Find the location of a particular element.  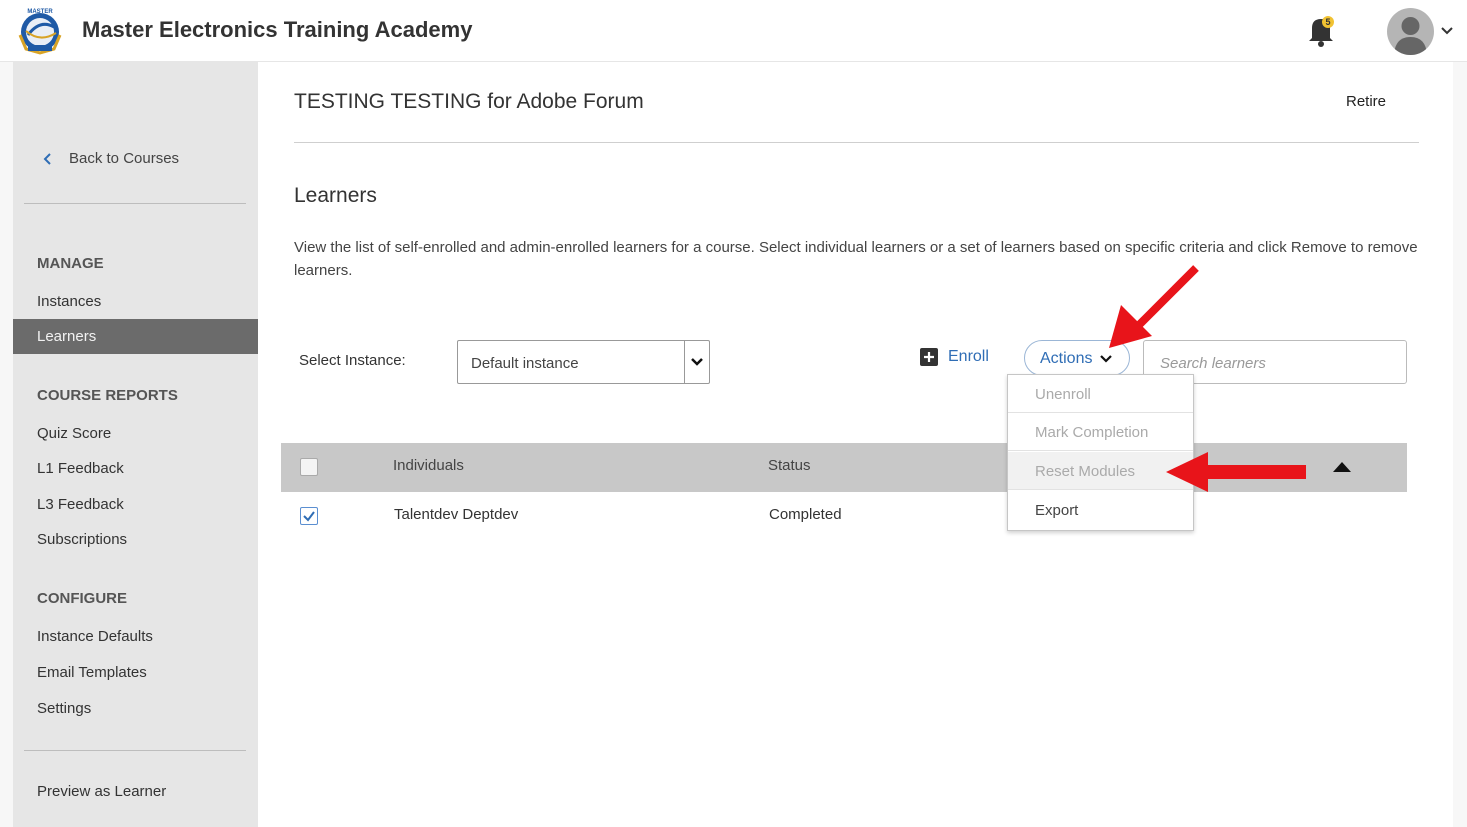

actions-label: Actions is located at coordinates (1066, 358).